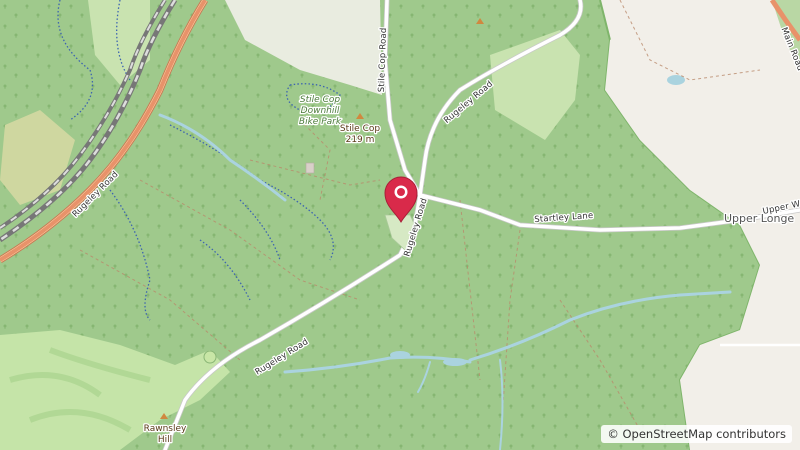  What do you see at coordinates (360, 140) in the screenshot?
I see `peak-label-elevation: 219 m` at bounding box center [360, 140].